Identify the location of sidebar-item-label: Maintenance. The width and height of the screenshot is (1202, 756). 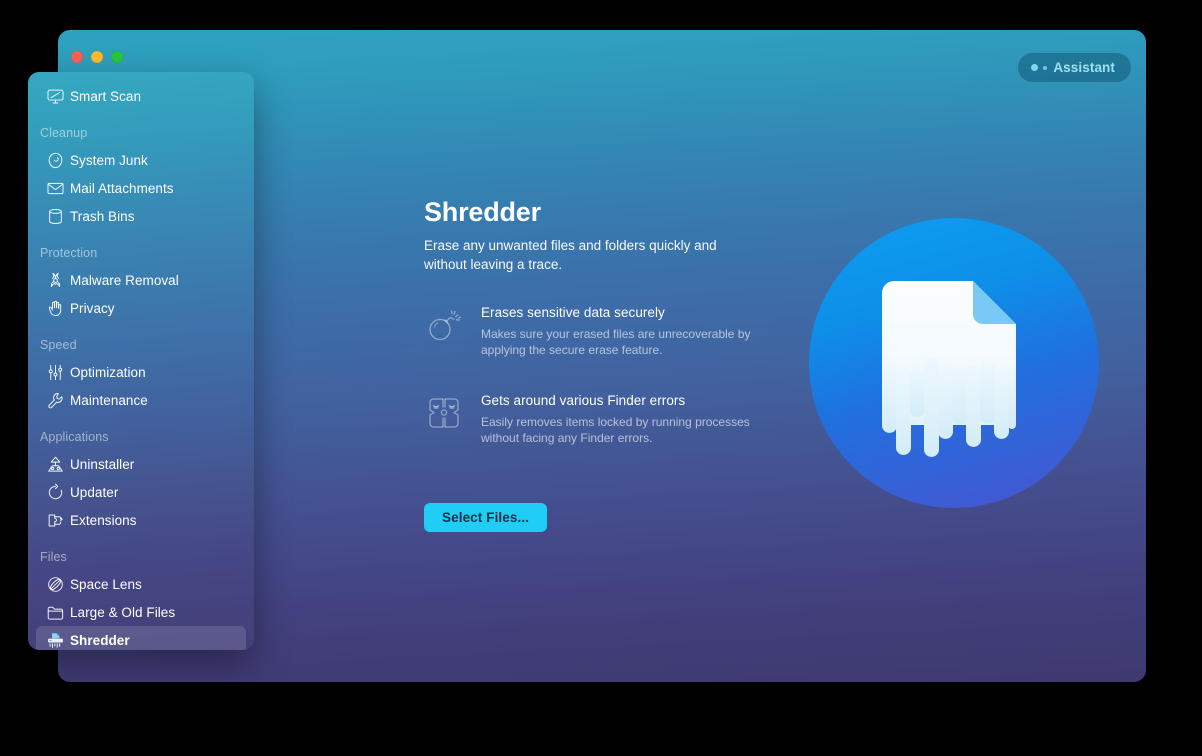
(109, 400).